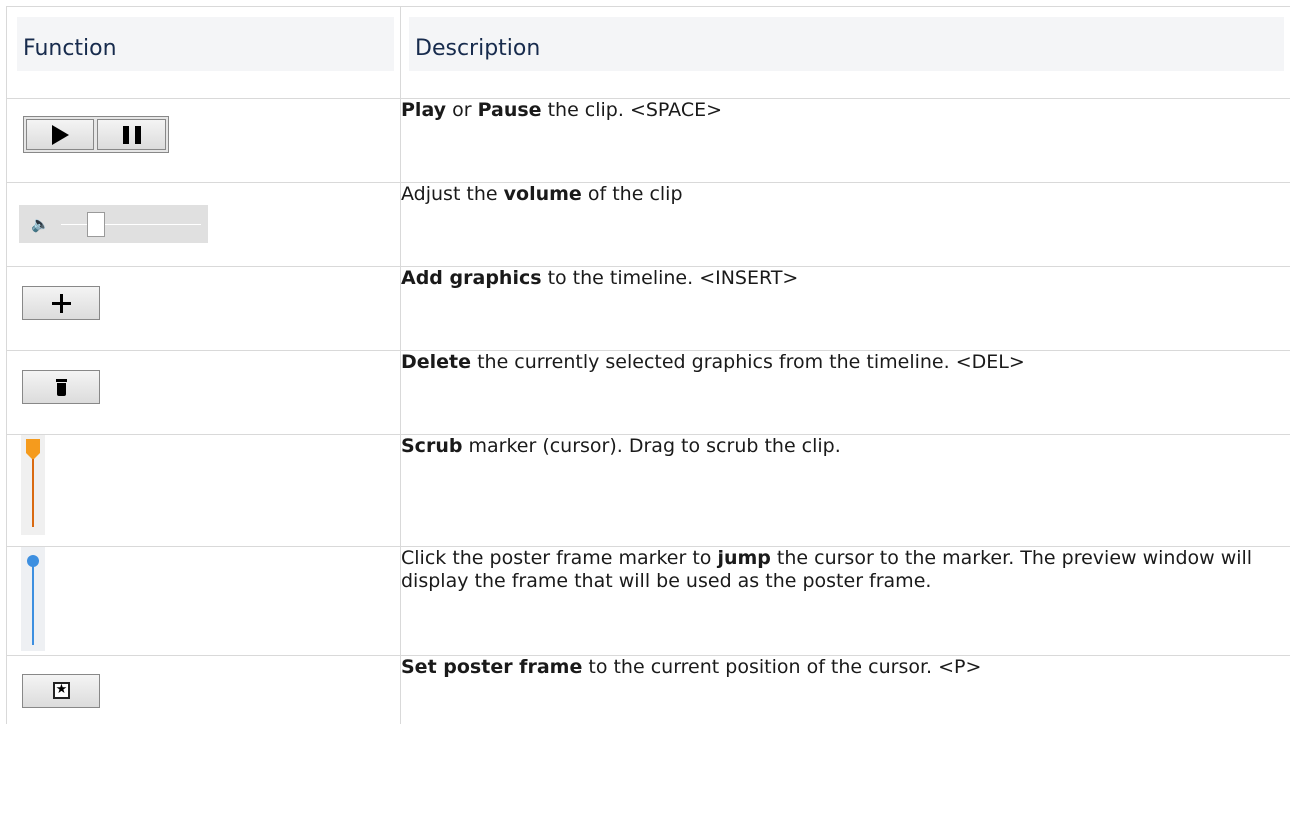  I want to click on table-header-row: Function Description, so click(648, 52).